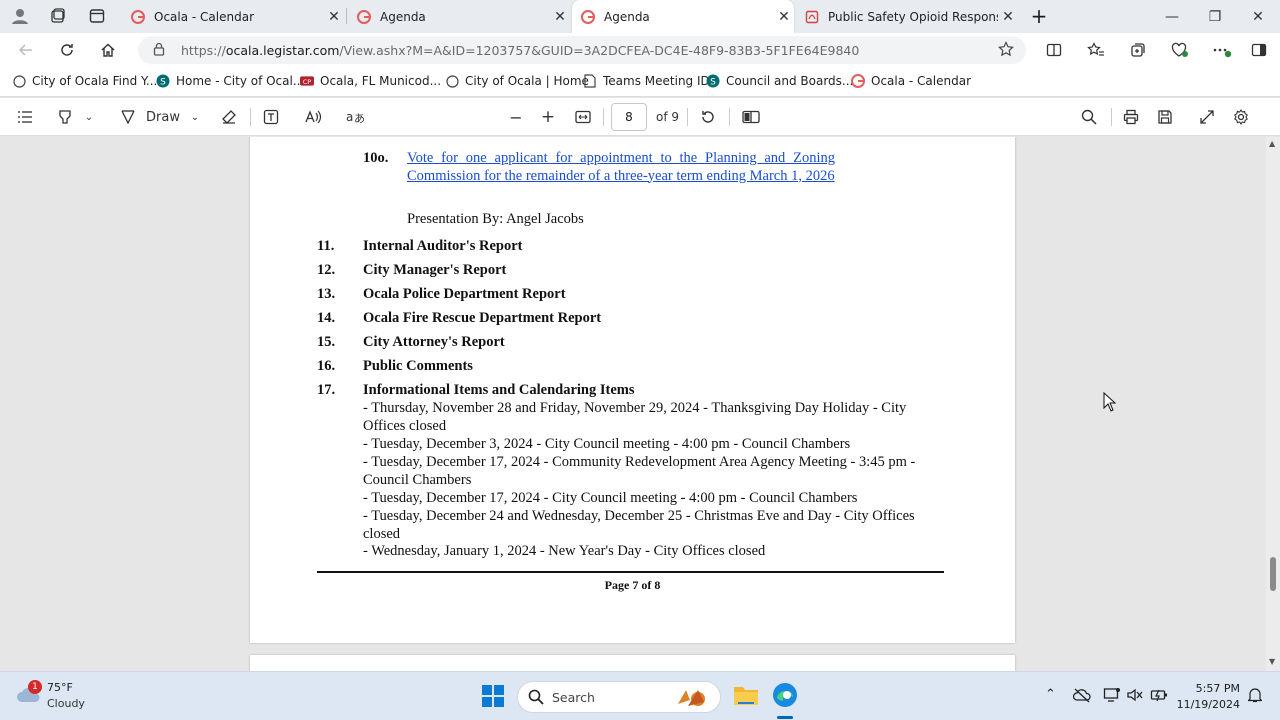  I want to click on new-tab-icon: +, so click(1039, 16).